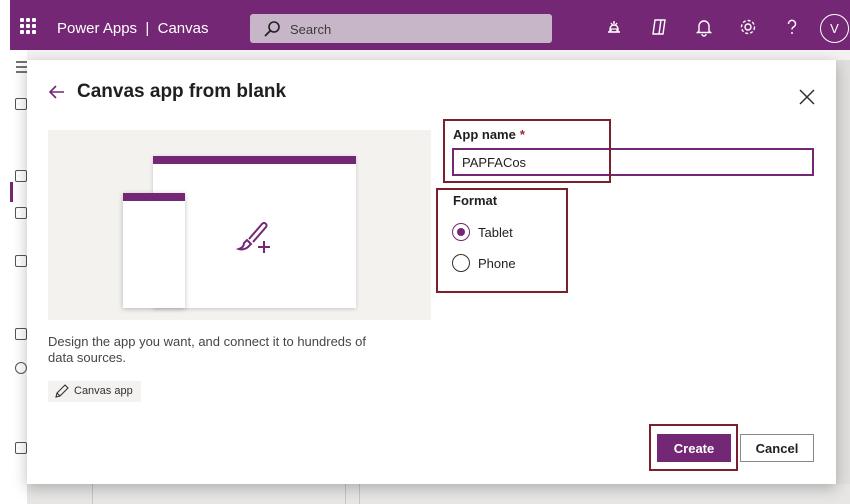 This screenshot has width=850, height=504. What do you see at coordinates (484, 134) in the screenshot?
I see `app-name-label-text: App name` at bounding box center [484, 134].